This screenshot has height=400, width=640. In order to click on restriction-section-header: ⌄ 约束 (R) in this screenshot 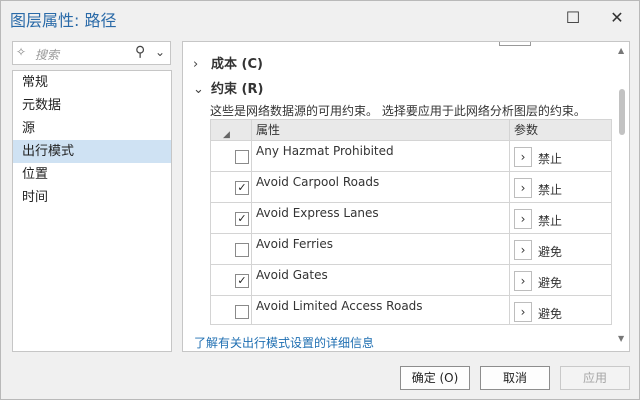, I will do `click(228, 88)`.